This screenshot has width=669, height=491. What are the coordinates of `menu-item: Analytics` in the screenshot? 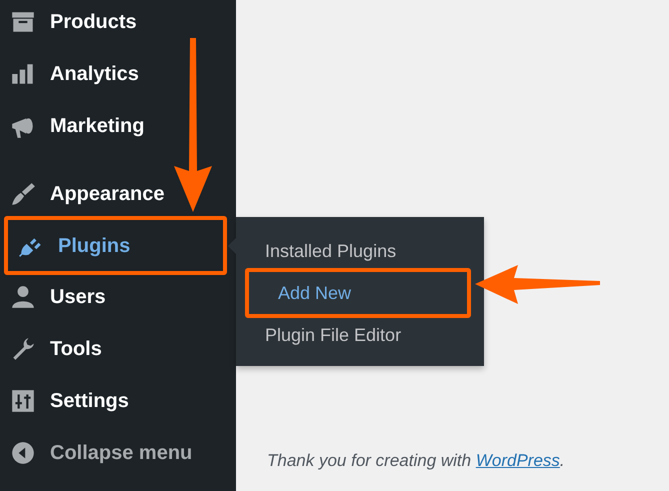 It's located at (118, 74).